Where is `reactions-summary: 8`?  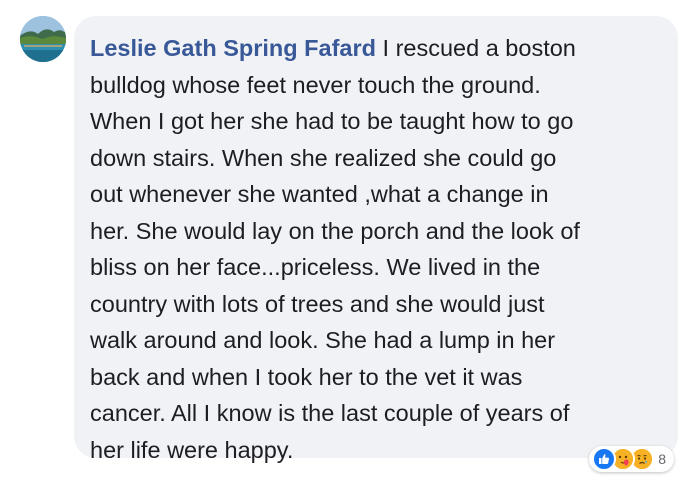
reactions-summary: 8 is located at coordinates (631, 459).